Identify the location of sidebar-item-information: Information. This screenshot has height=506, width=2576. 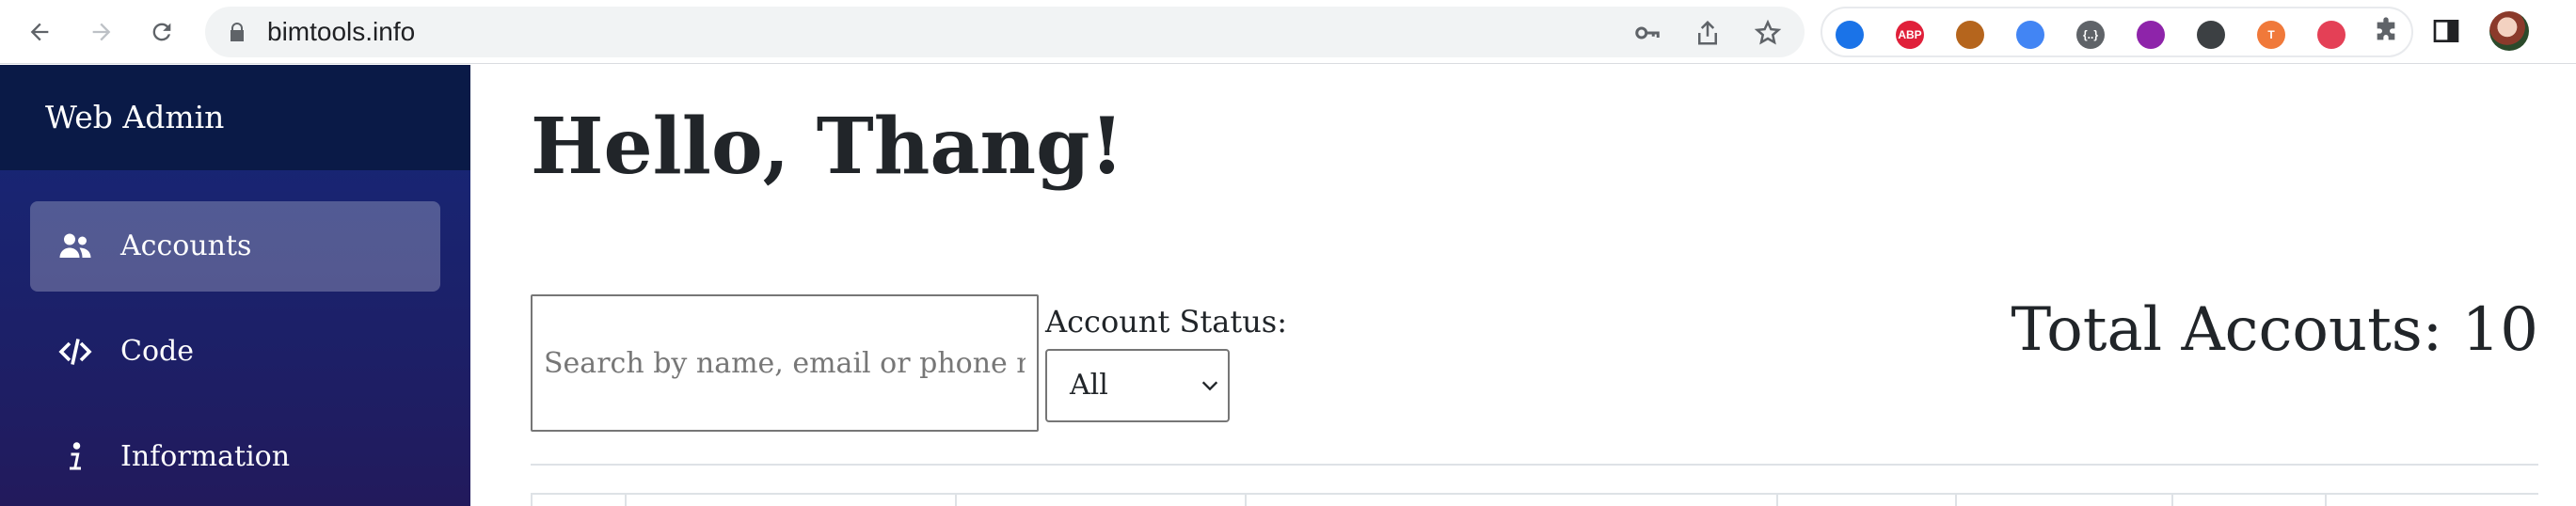
(235, 457).